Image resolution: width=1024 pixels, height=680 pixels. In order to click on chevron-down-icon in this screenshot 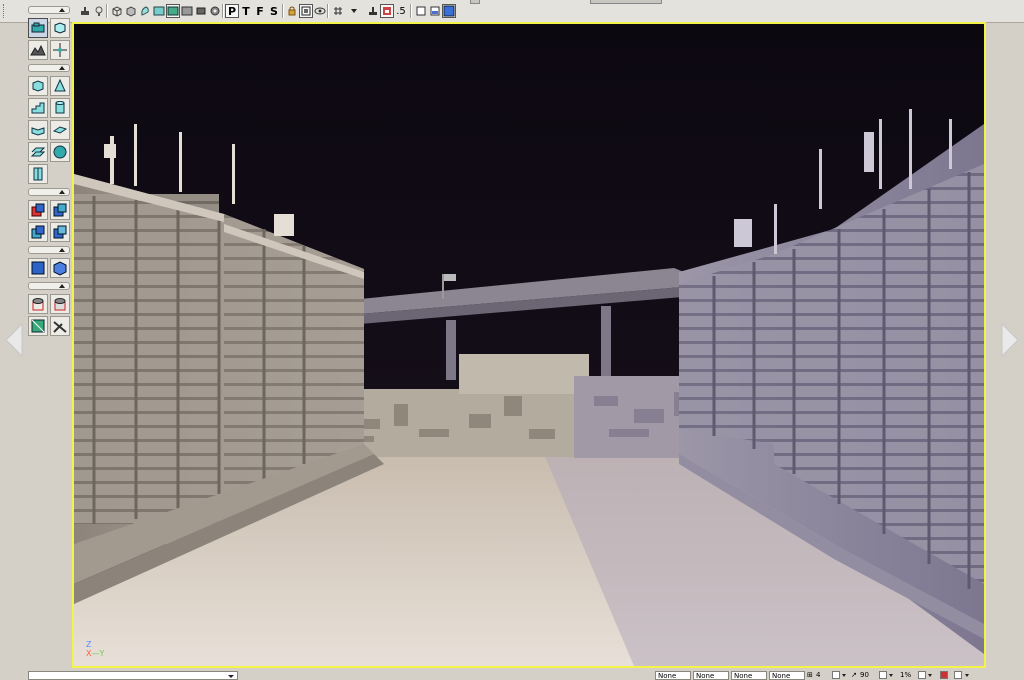, I will do `click(354, 11)`.